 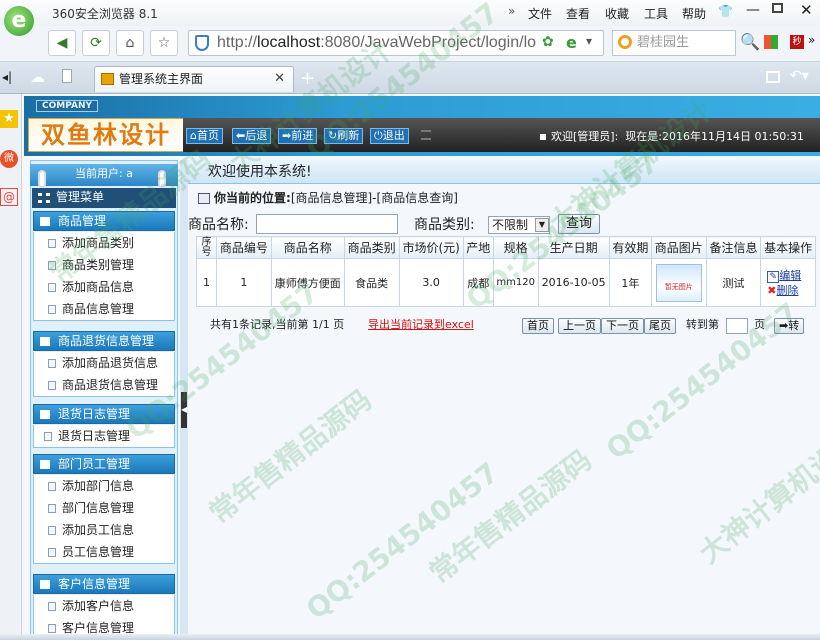 What do you see at coordinates (510, 225) in the screenshot?
I see `product-type-value: 不限制` at bounding box center [510, 225].